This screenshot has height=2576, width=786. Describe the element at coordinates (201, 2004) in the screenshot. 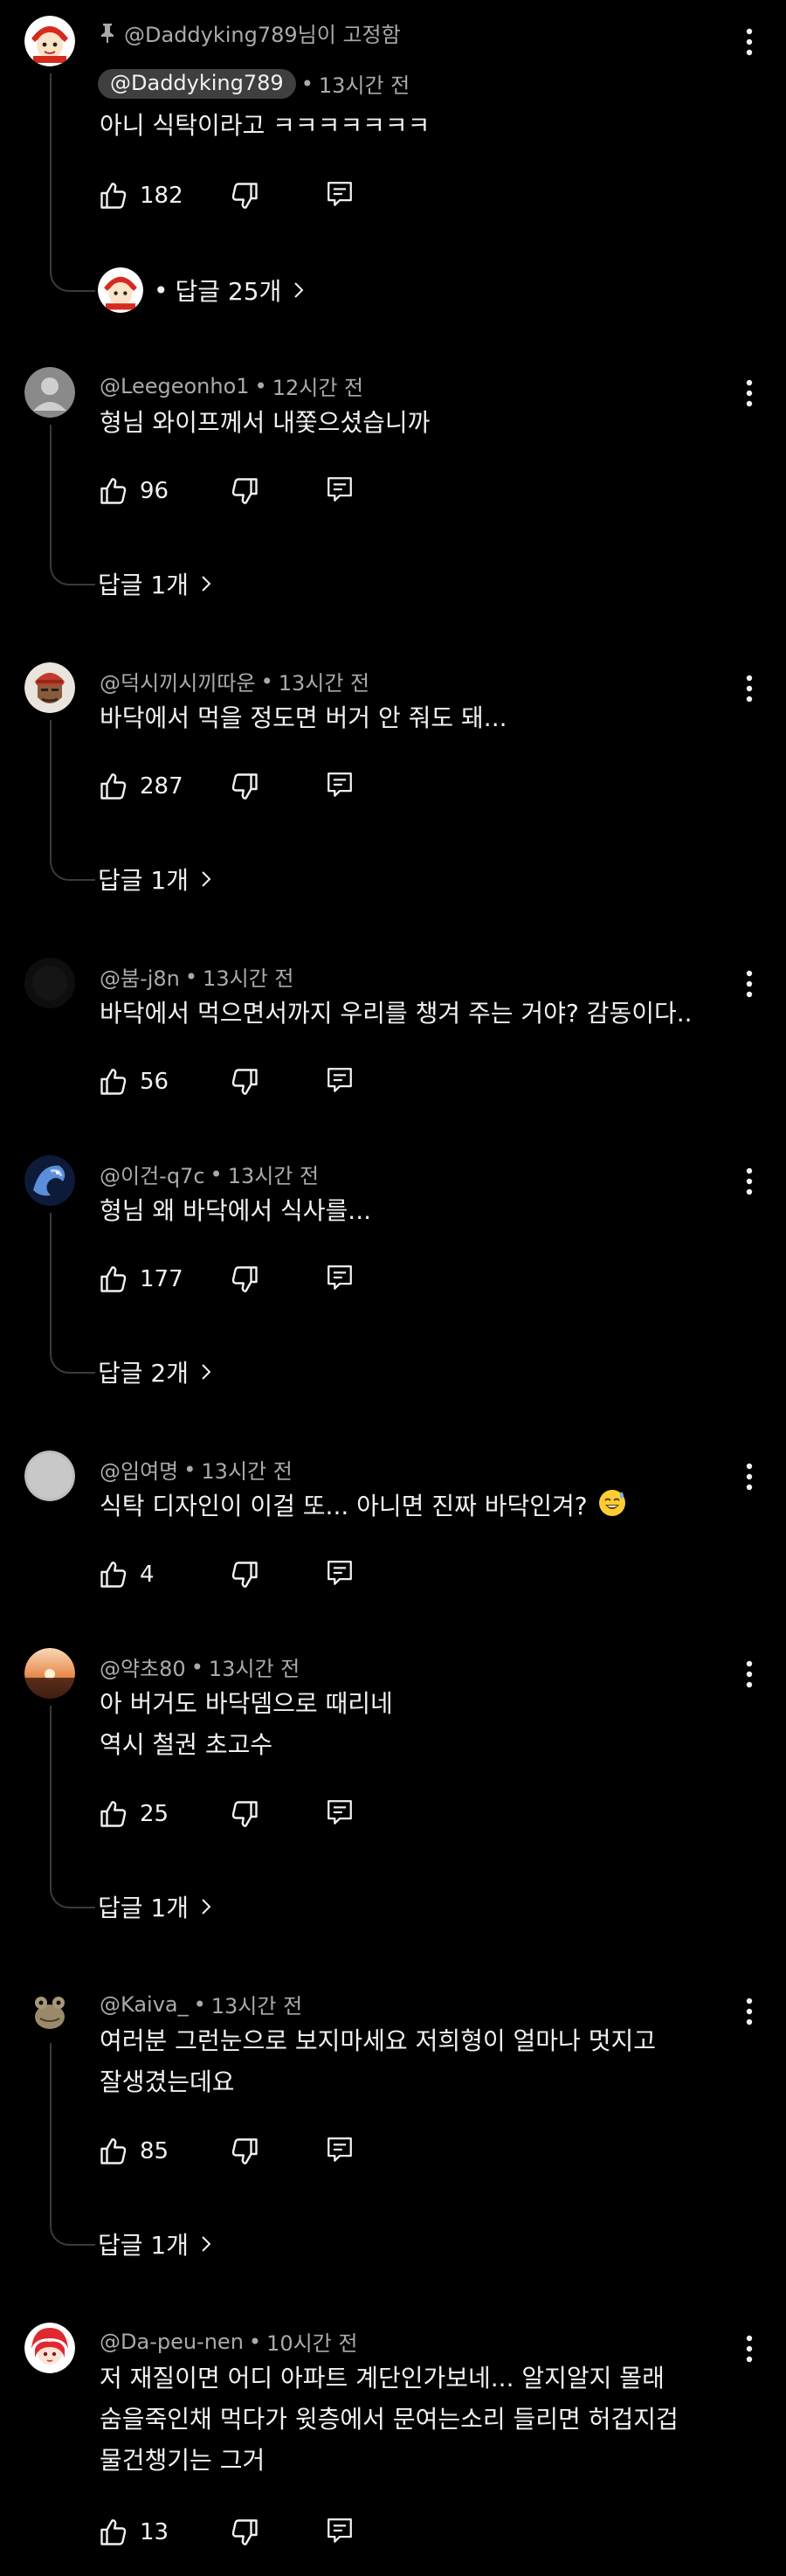

I see `comment-meta: @Kaiva_ • 13시간 전` at that location.